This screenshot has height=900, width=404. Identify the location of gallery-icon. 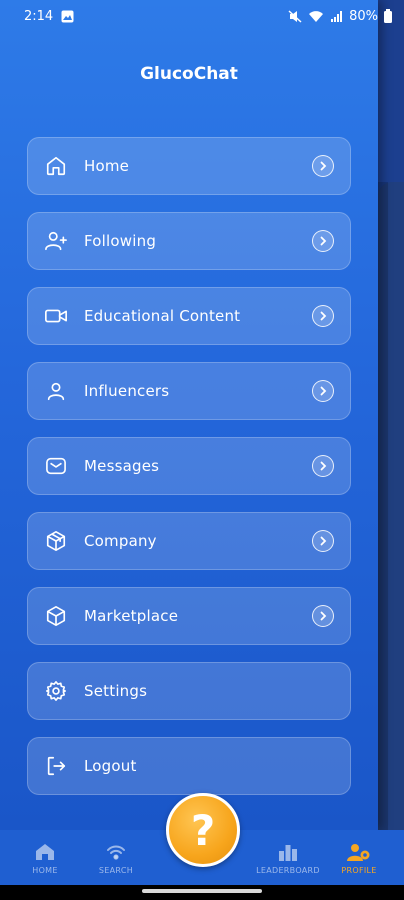
(67, 16).